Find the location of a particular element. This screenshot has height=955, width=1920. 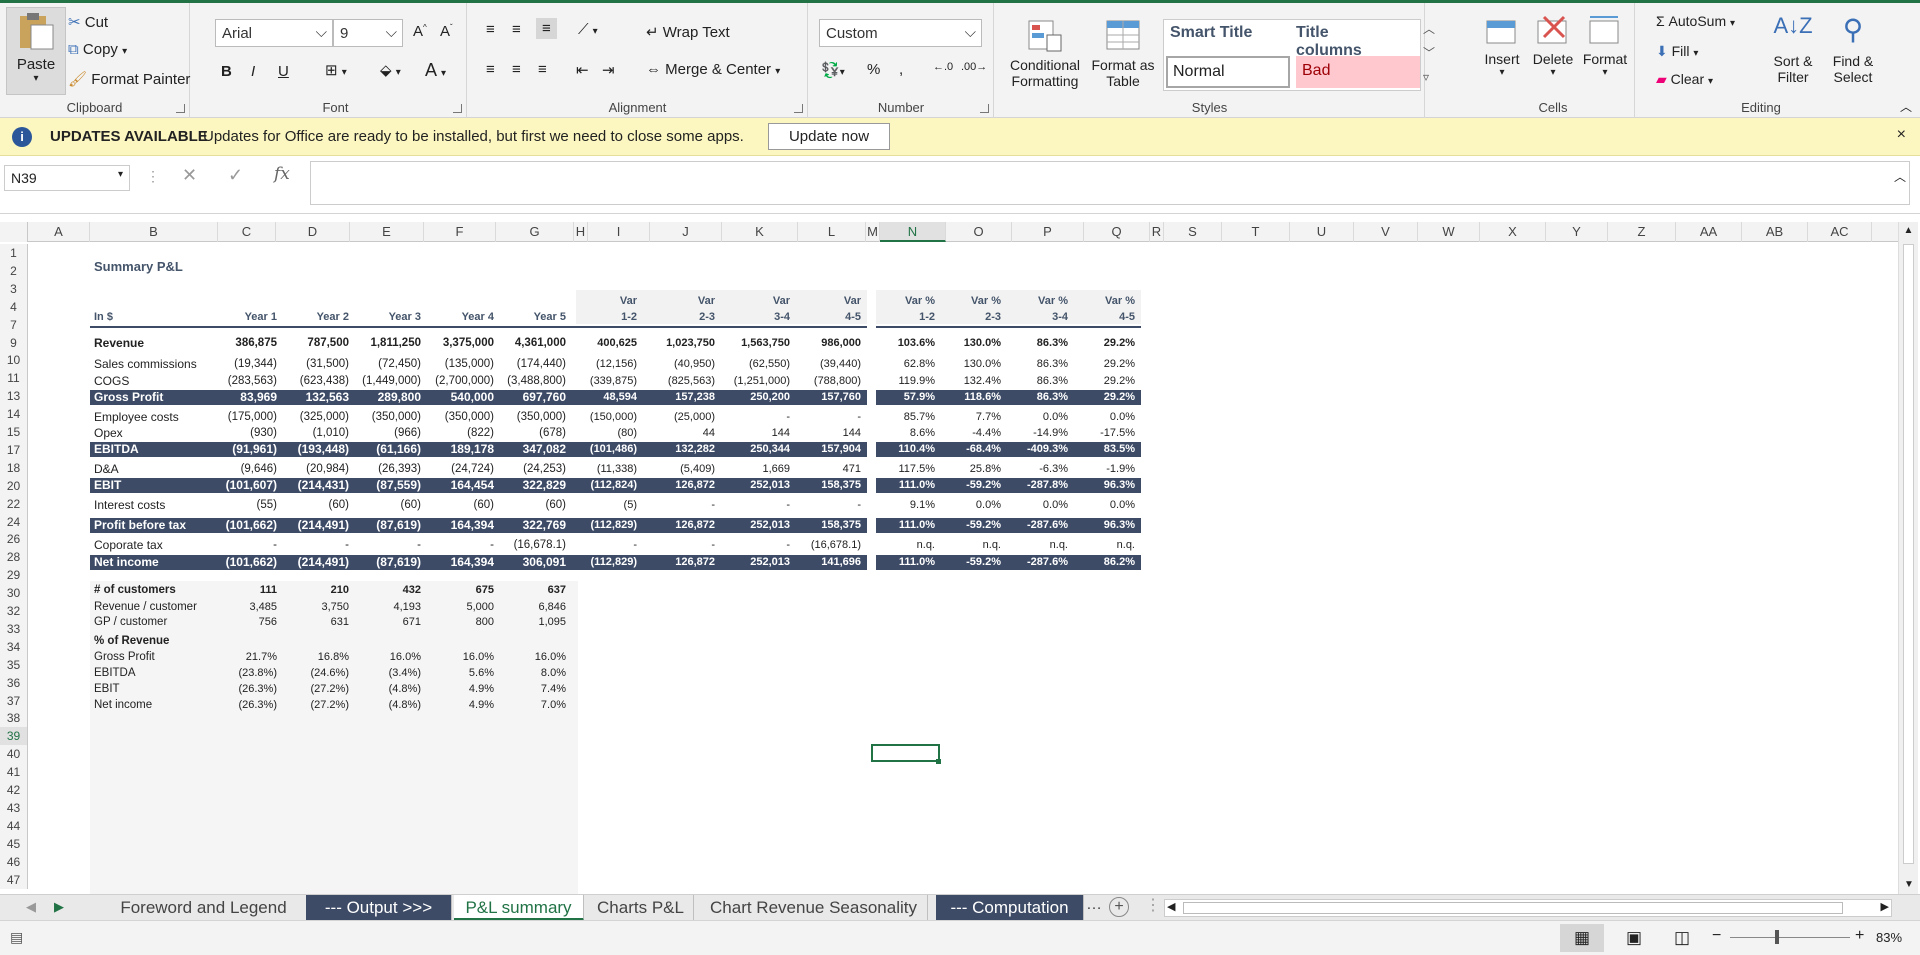

copy-button: ⧉ Copy ▾ is located at coordinates (97, 49).